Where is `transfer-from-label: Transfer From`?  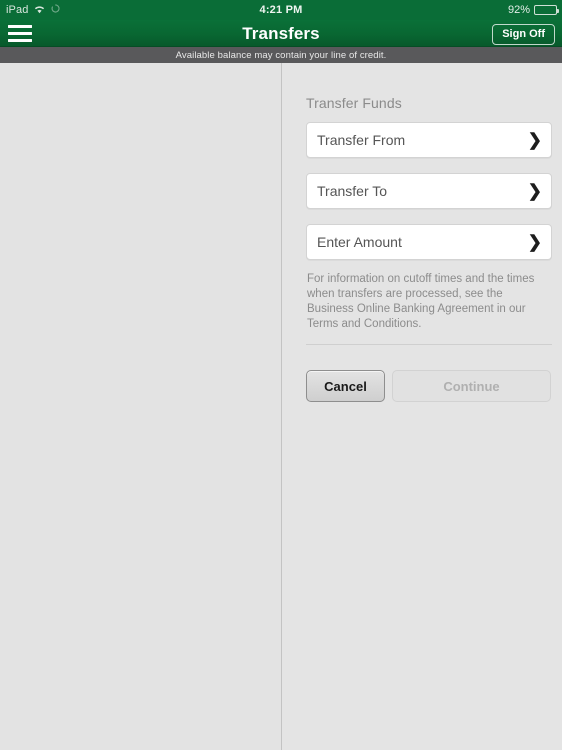 transfer-from-label: Transfer From is located at coordinates (361, 140).